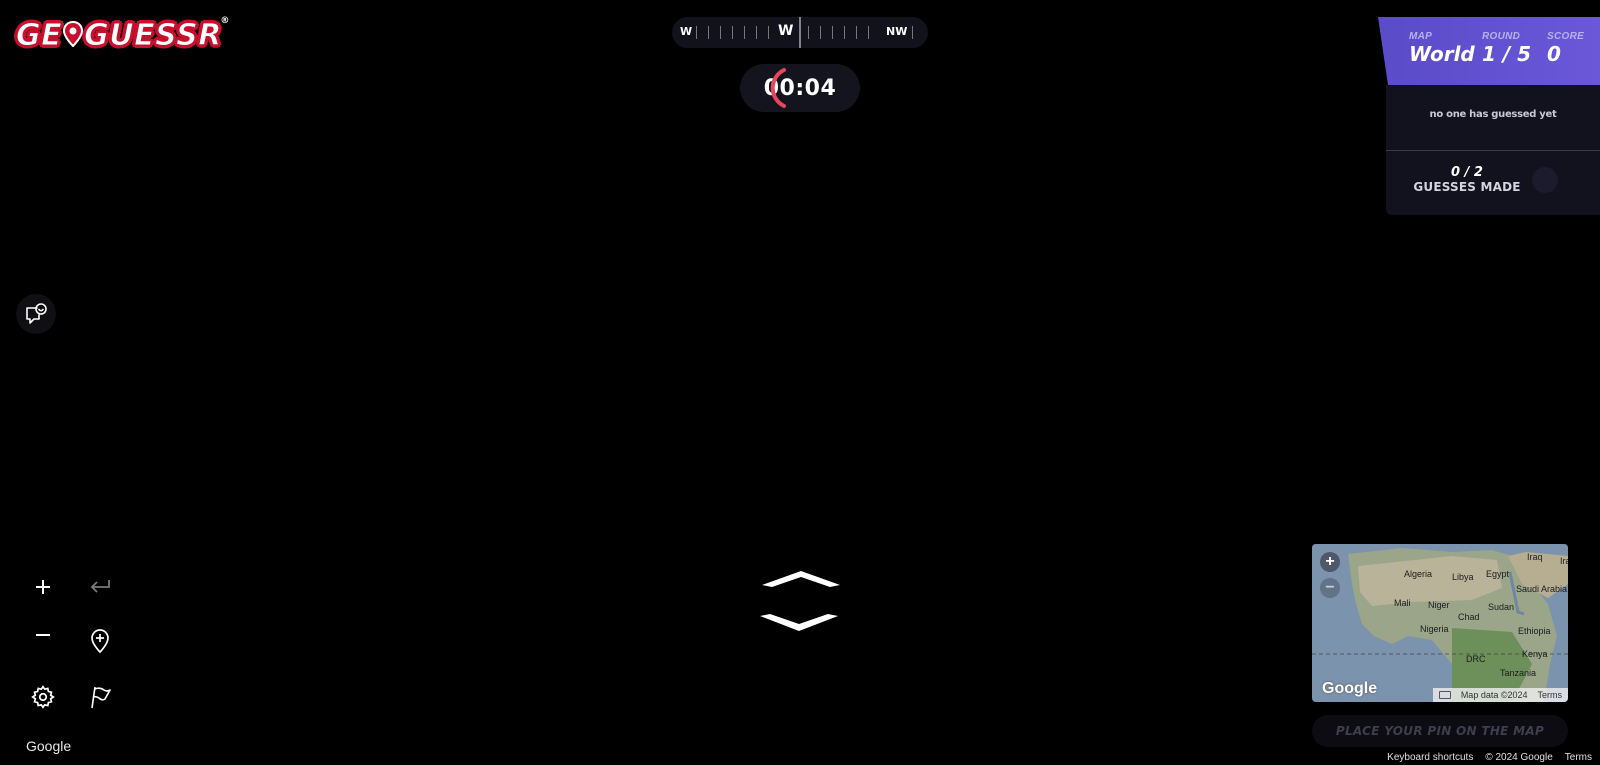 The width and height of the screenshot is (1600, 765). I want to click on place-pin-button: PLACE YOUR PIN ON THE MAP, so click(1440, 731).